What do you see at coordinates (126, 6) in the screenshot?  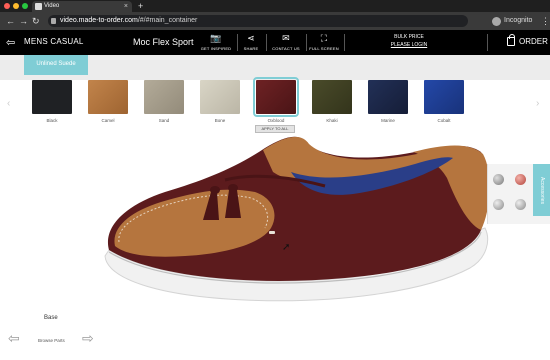 I see `close-tab-icon: ×` at bounding box center [126, 6].